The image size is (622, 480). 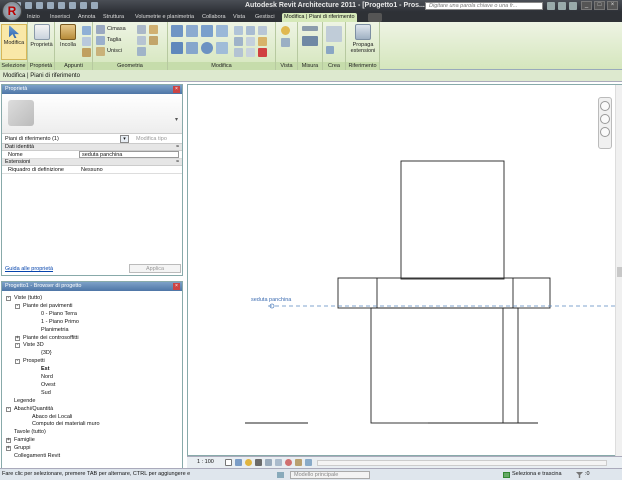 I want to click on maximize-button: □, so click(x=599, y=5).